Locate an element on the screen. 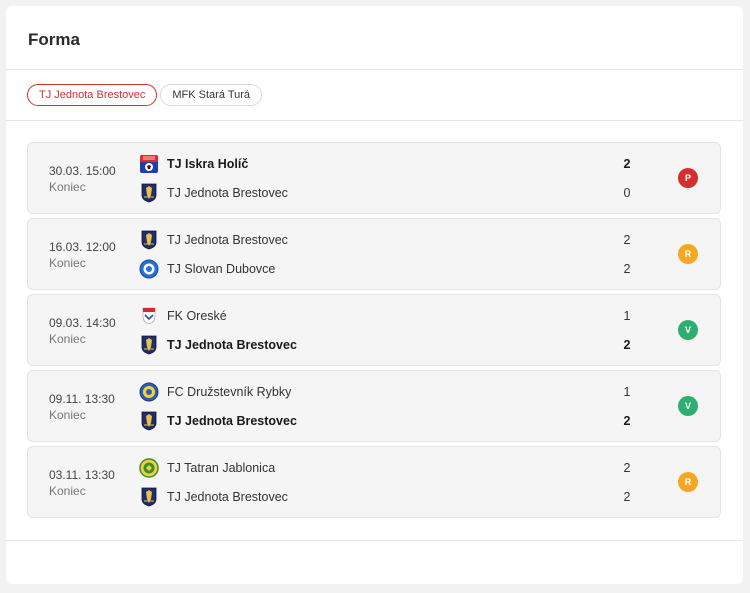 The width and height of the screenshot is (750, 593). away-team-name: TJ Slovan Dubovce is located at coordinates (221, 269).